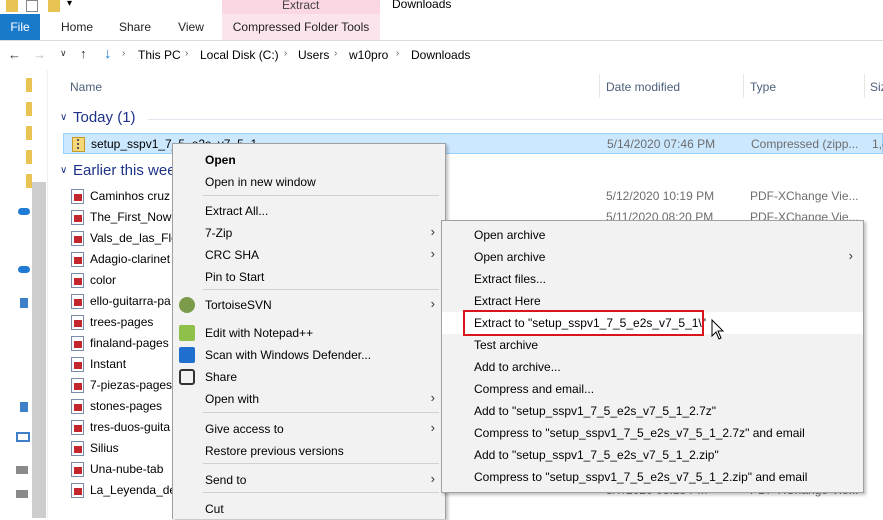 The width and height of the screenshot is (883, 520). What do you see at coordinates (309, 399) in the screenshot?
I see `menu-item-open-with: Open with ›` at bounding box center [309, 399].